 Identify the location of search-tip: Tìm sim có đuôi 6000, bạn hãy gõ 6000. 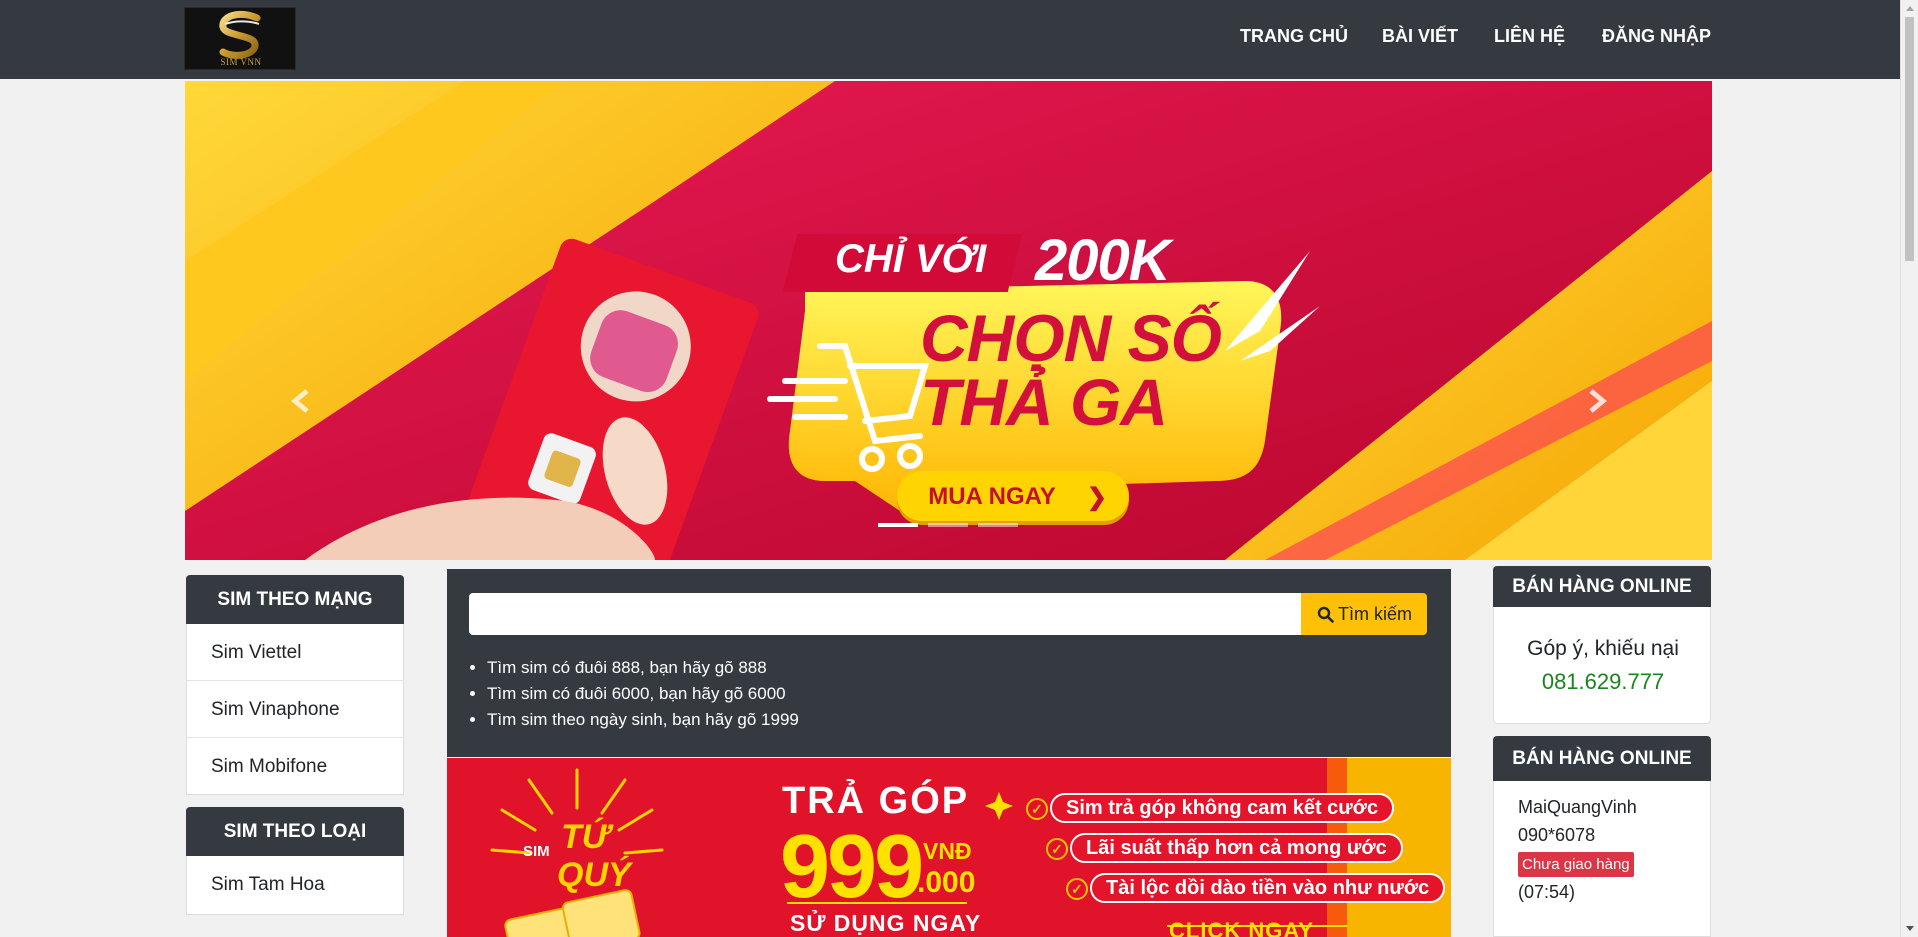
(643, 694).